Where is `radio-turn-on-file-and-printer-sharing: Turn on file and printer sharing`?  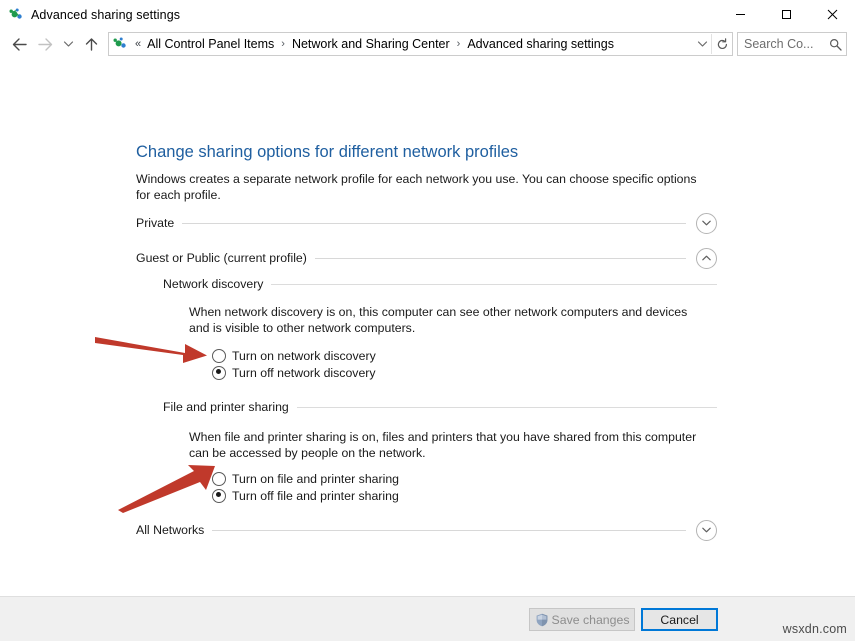
radio-turn-on-file-and-printer-sharing: Turn on file and printer sharing is located at coordinates (305, 478).